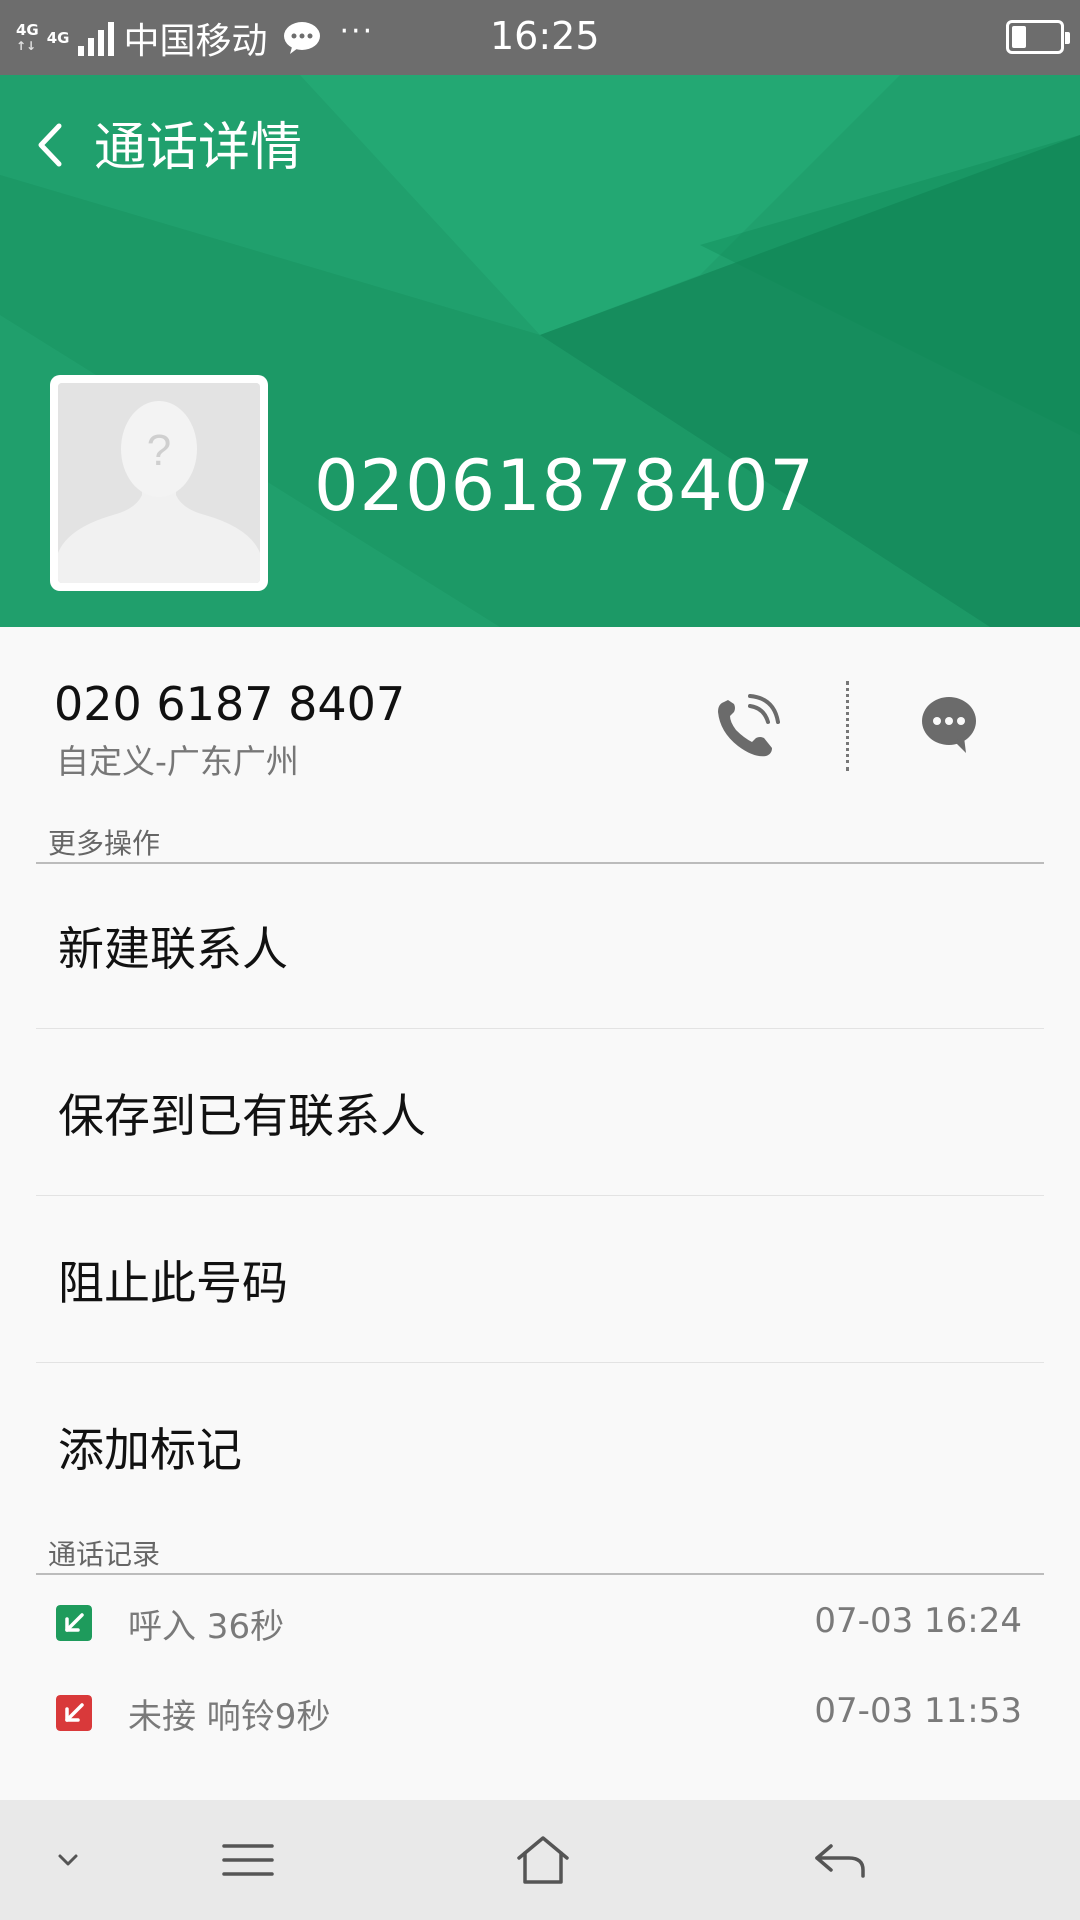 This screenshot has height=1920, width=1080. I want to click on back-button, so click(49, 145).